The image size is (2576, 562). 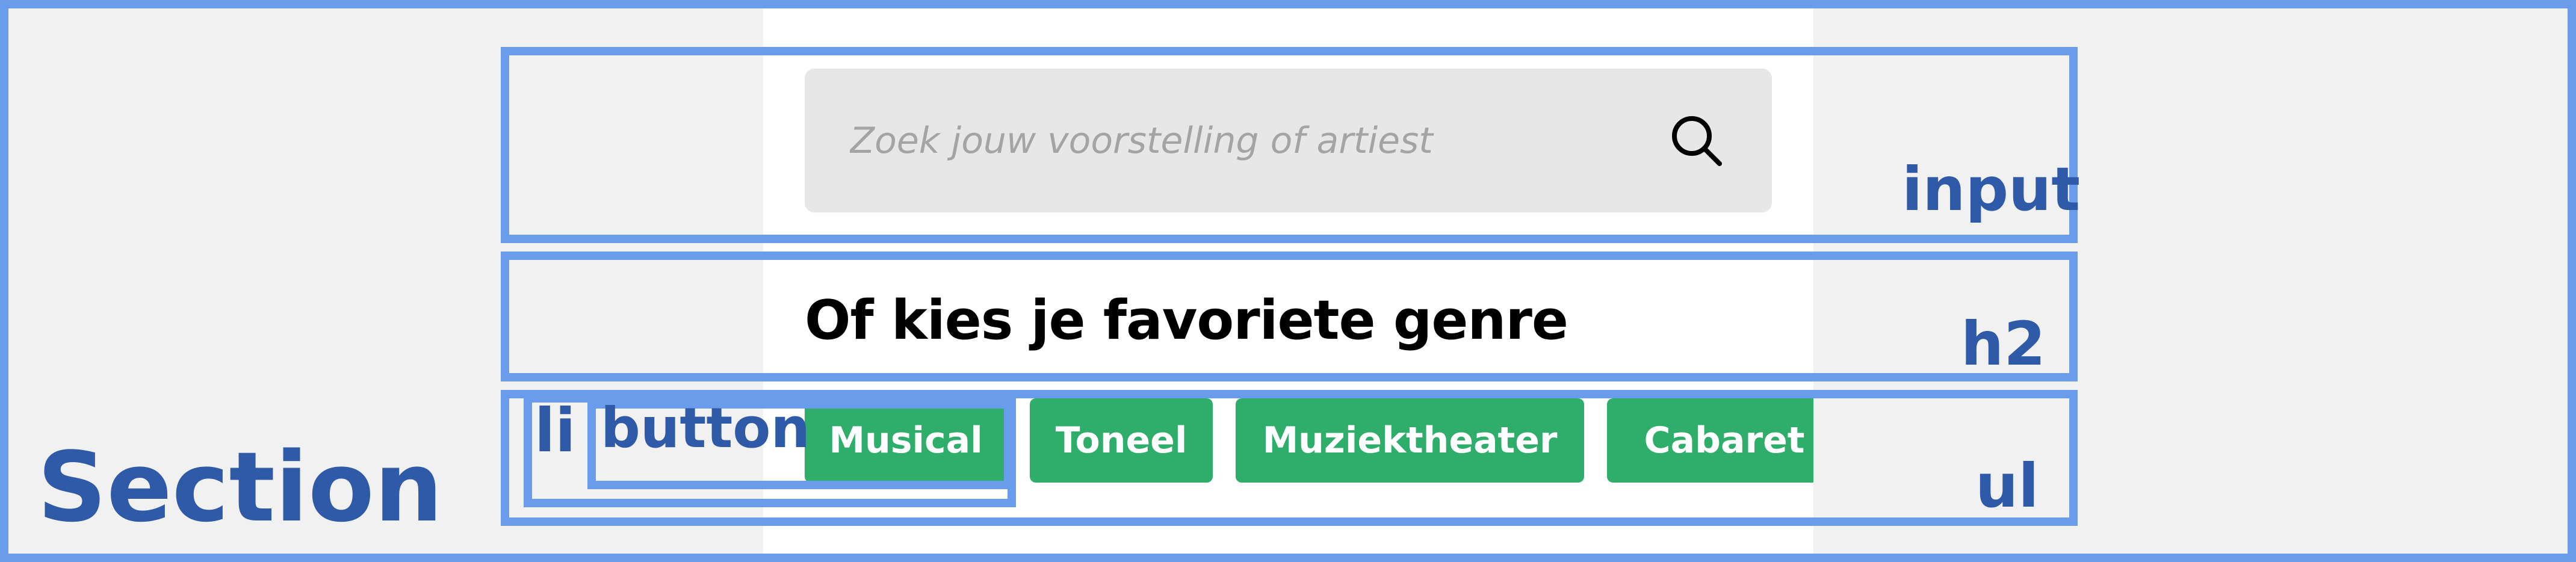 What do you see at coordinates (2007, 486) in the screenshot?
I see `annotation-label-ul: ul` at bounding box center [2007, 486].